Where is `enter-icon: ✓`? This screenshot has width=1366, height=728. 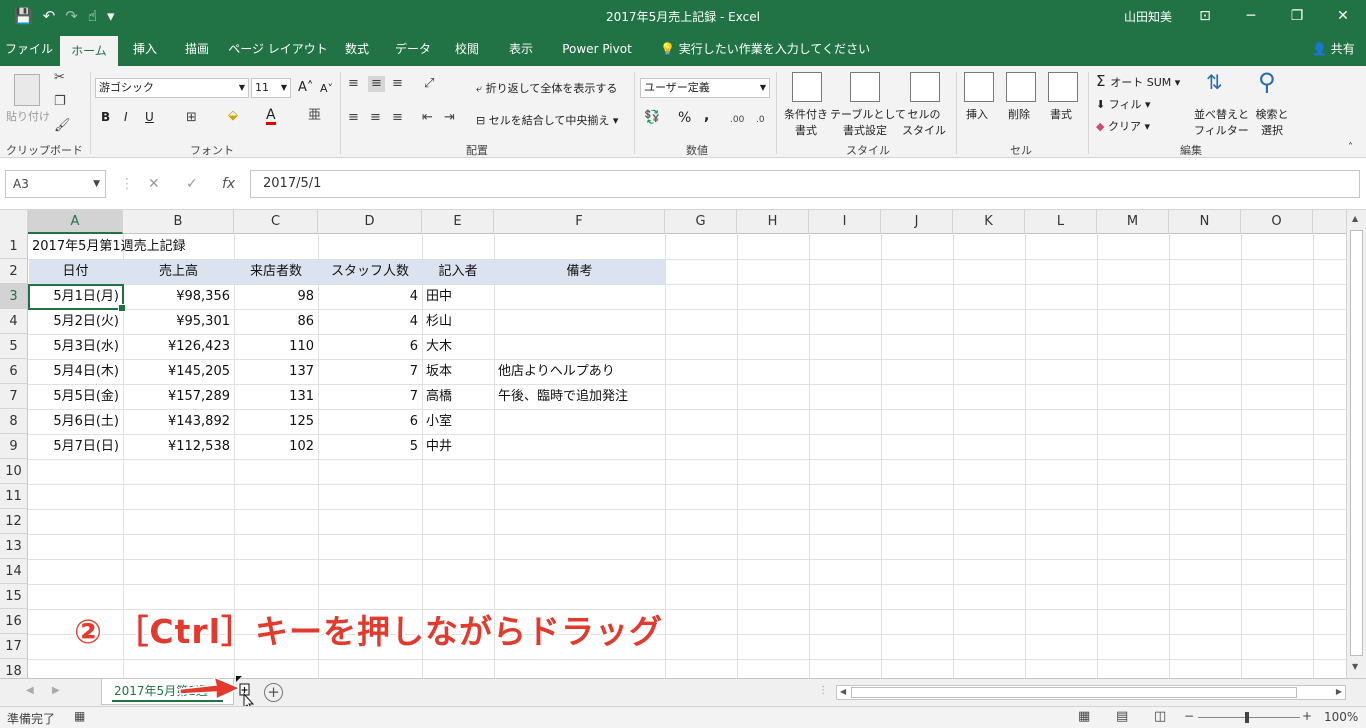 enter-icon: ✓ is located at coordinates (192, 184).